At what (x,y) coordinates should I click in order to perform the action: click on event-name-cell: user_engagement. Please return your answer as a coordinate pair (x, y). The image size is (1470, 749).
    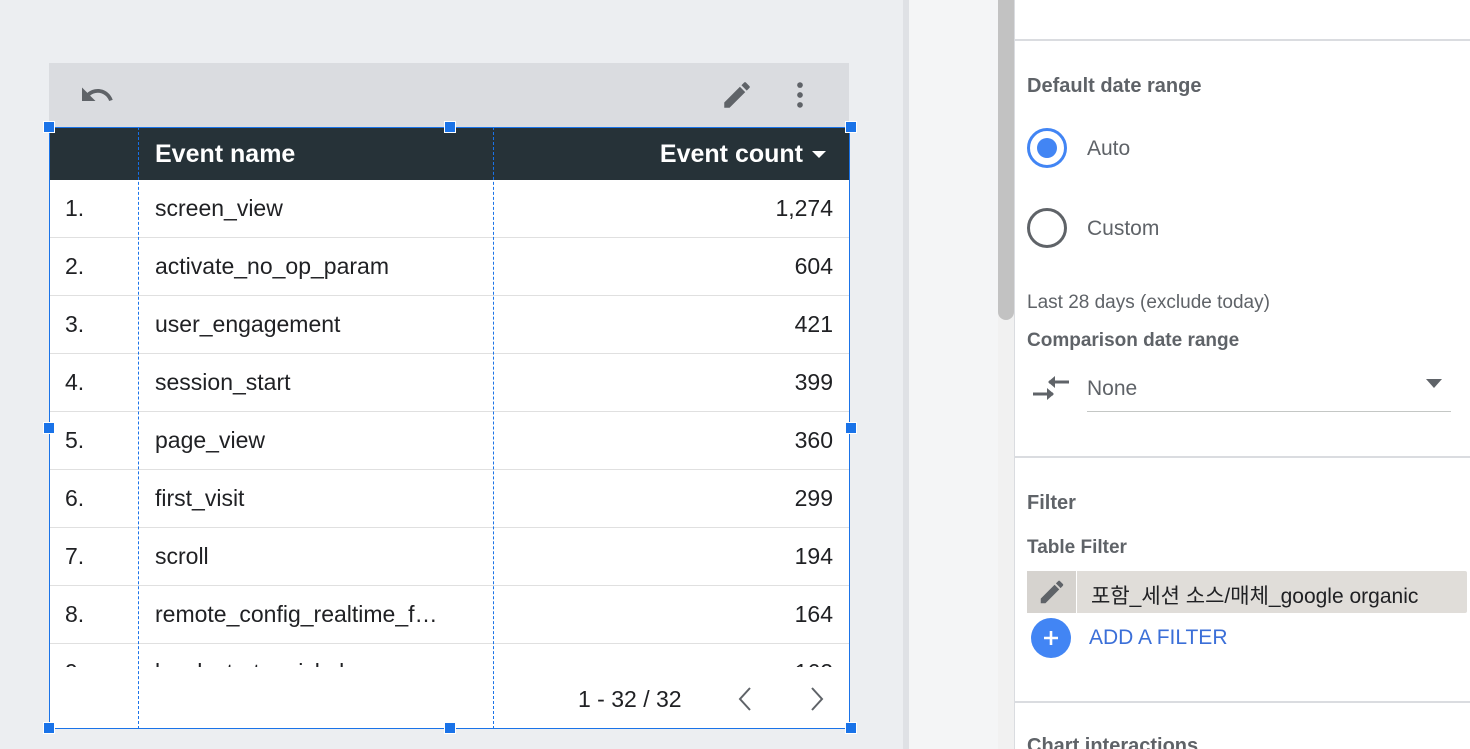
    Looking at the image, I should click on (248, 324).